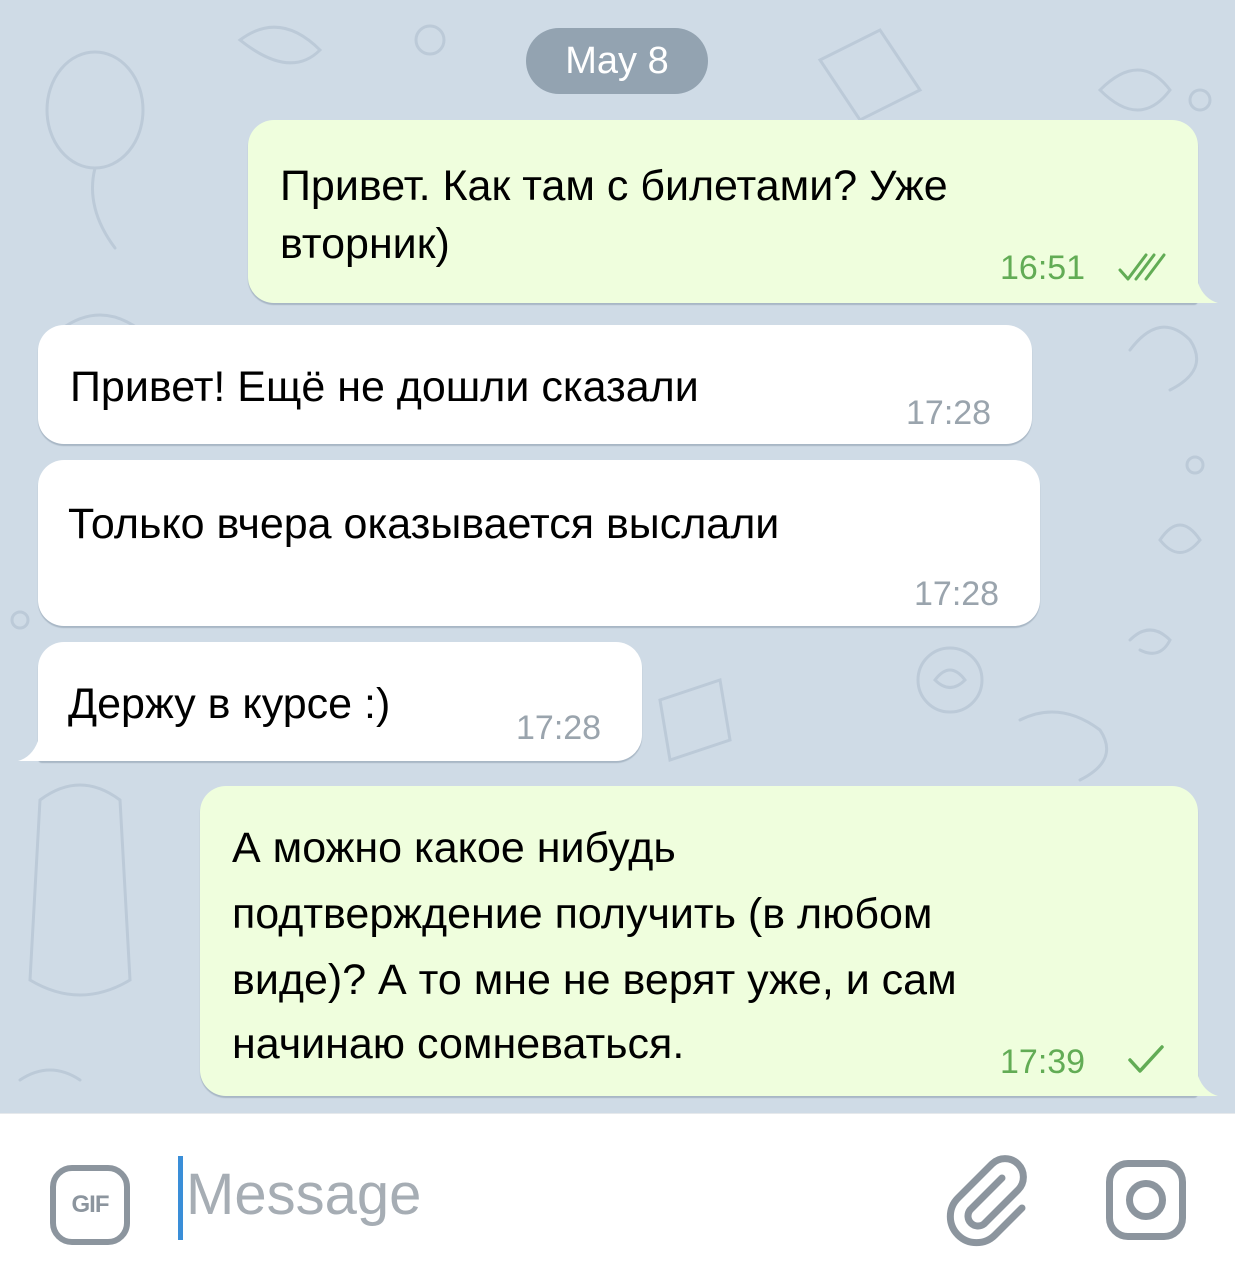  I want to click on message-text-line: начинаю сомневаться., so click(458, 1044).